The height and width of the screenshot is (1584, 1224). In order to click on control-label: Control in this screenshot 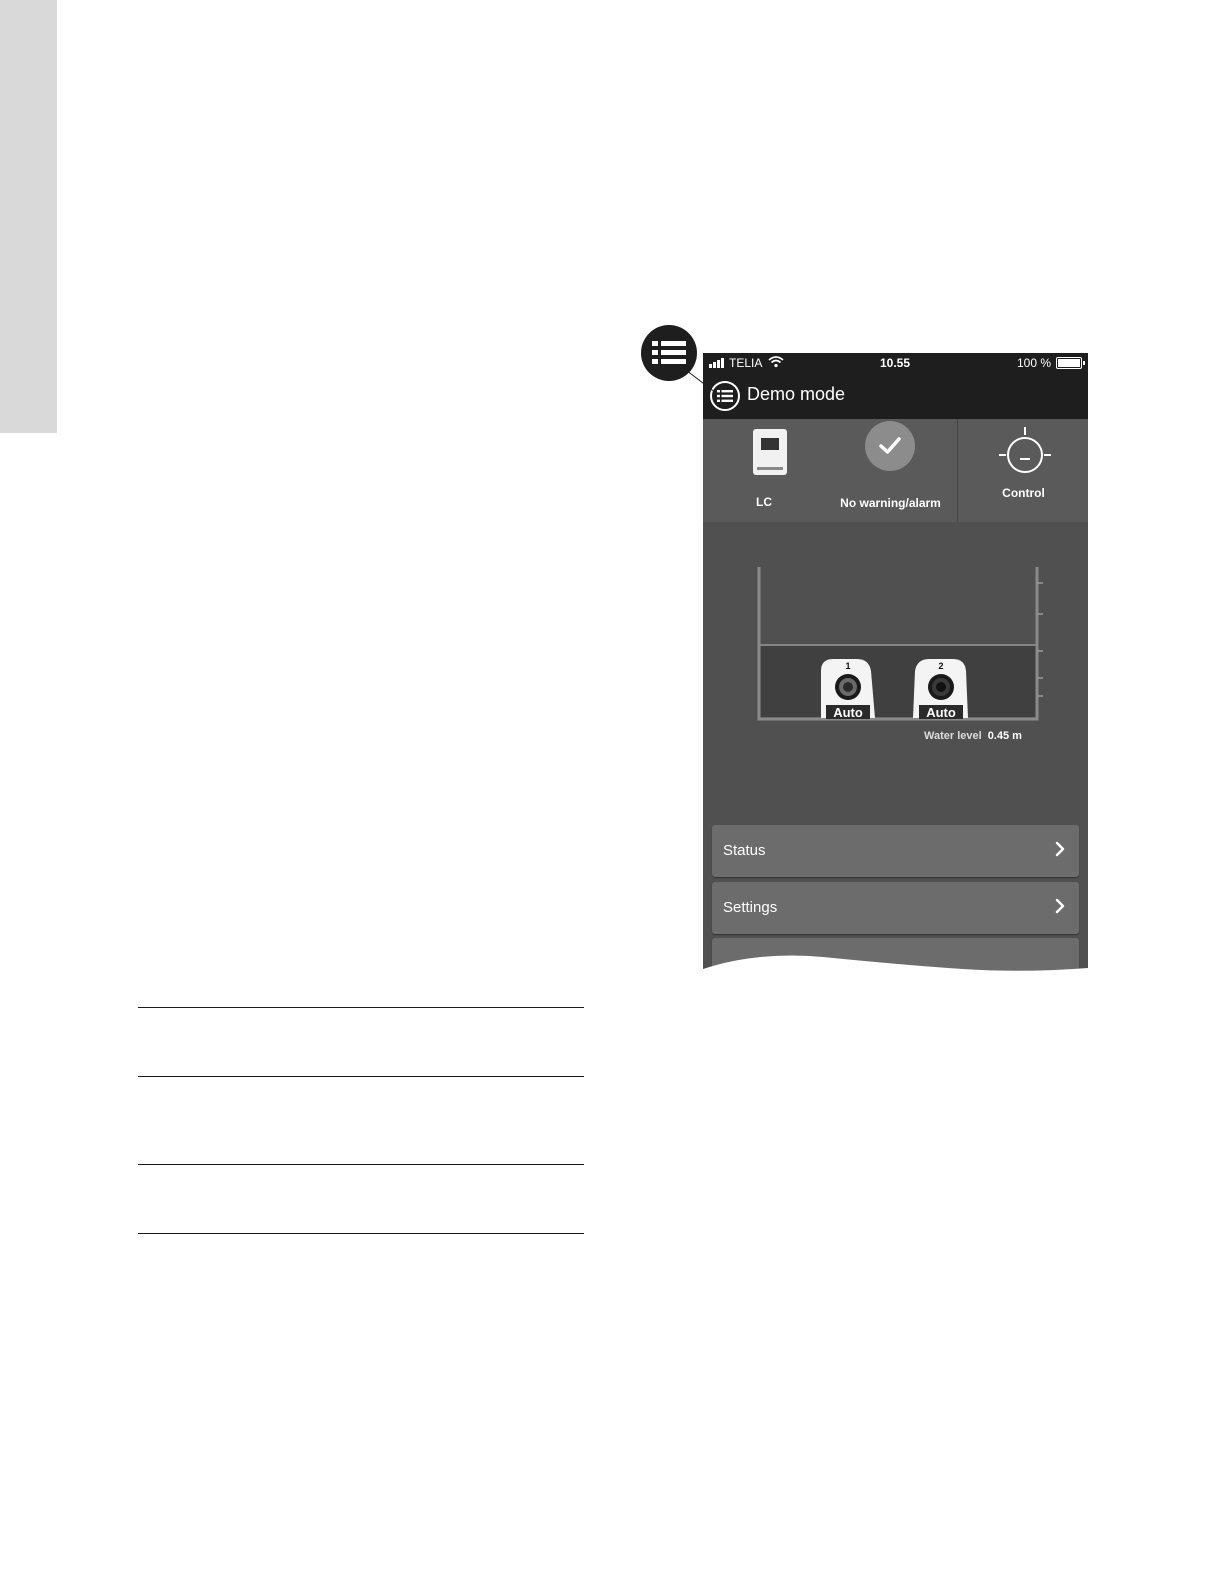, I will do `click(1023, 493)`.